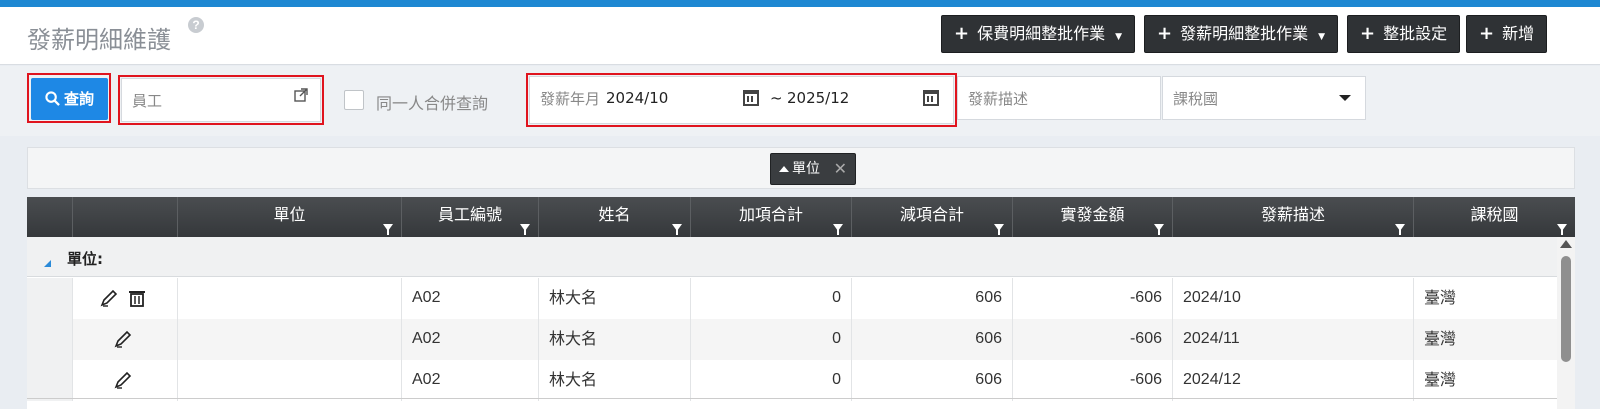 The height and width of the screenshot is (409, 1600). I want to click on page-header: 發薪明細維護 ? + 保費明細整批作業 ▼ + 發薪明細整批作業 ▼ + 整批設定 + 新增, so click(800, 36).